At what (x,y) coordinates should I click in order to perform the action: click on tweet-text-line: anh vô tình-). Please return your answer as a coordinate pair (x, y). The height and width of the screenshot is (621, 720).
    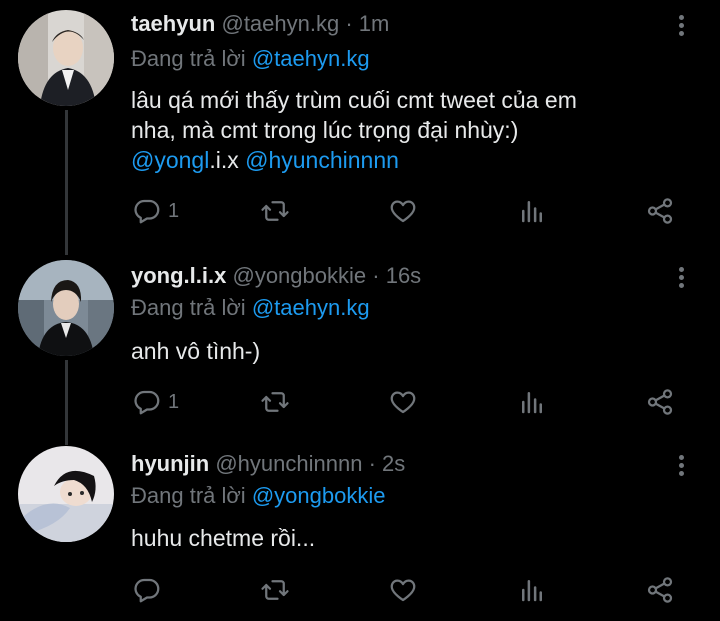
    Looking at the image, I should click on (196, 351).